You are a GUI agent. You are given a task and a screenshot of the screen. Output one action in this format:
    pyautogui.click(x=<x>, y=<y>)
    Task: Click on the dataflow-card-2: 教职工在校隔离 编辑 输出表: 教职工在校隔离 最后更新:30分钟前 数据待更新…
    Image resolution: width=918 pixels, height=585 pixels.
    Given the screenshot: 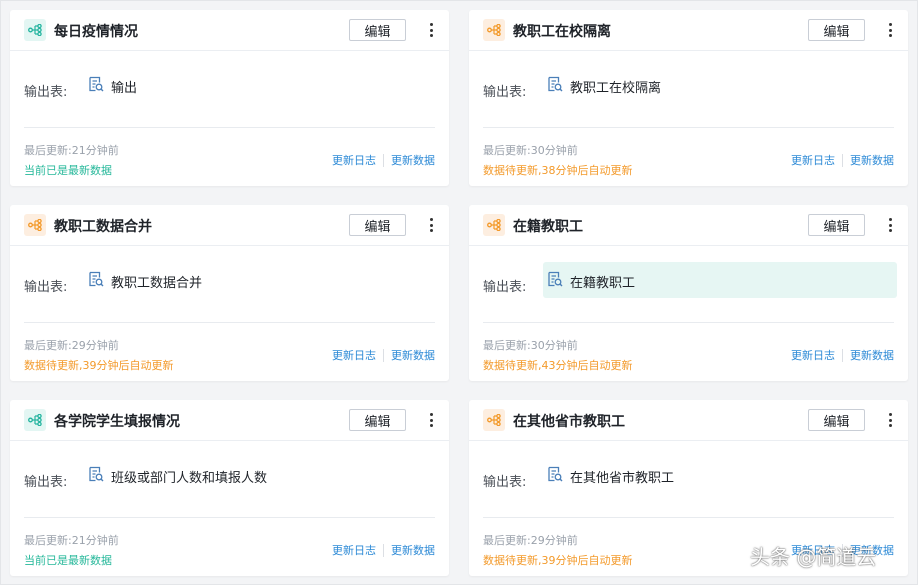 What is the action you would take?
    pyautogui.click(x=688, y=98)
    